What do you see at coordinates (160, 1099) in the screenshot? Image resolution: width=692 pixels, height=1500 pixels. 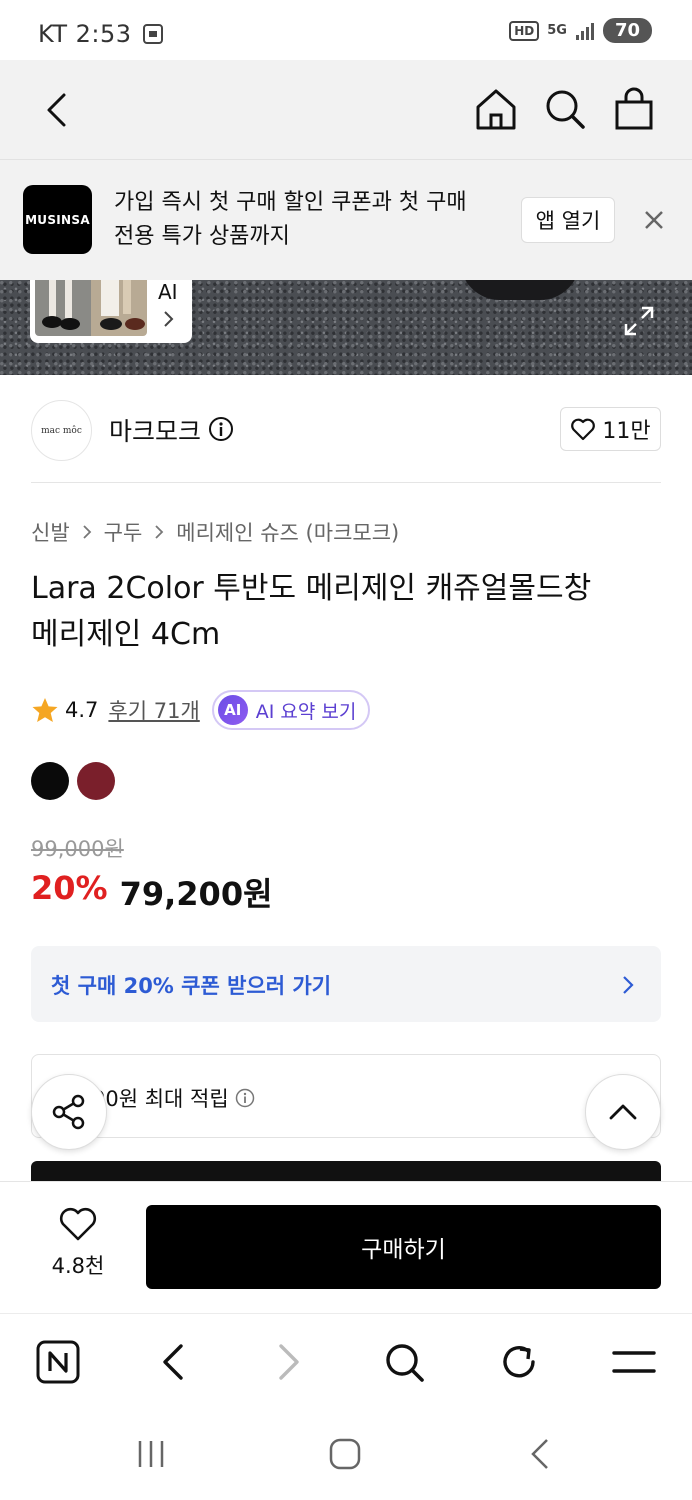 I see `points-label: 00원 최대 적립` at bounding box center [160, 1099].